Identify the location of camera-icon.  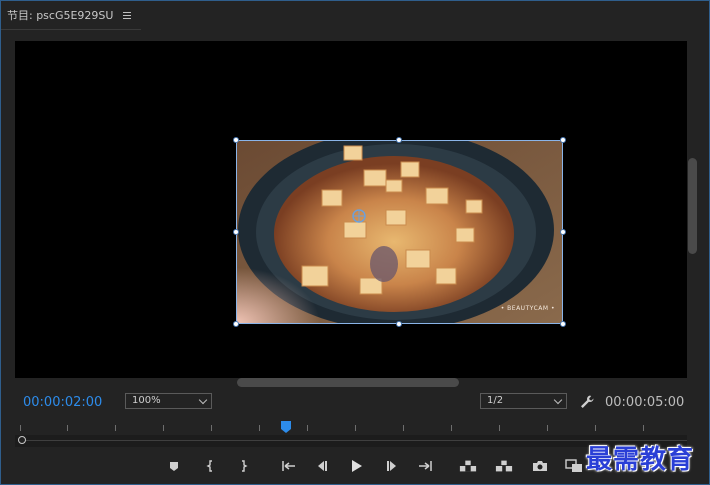
(540, 466).